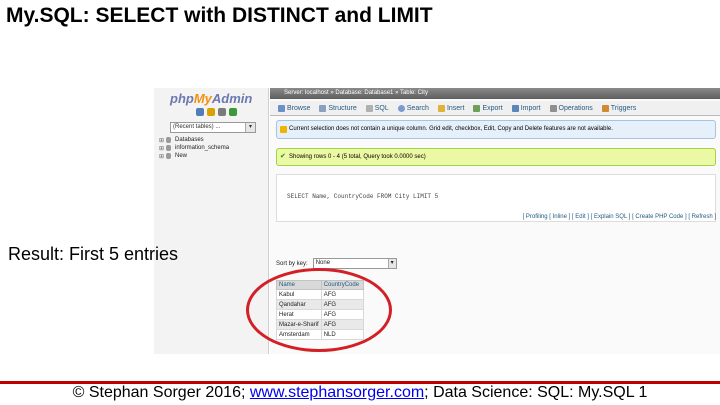  Describe the element at coordinates (488, 108) in the screenshot. I see `tab-export: Export` at that location.